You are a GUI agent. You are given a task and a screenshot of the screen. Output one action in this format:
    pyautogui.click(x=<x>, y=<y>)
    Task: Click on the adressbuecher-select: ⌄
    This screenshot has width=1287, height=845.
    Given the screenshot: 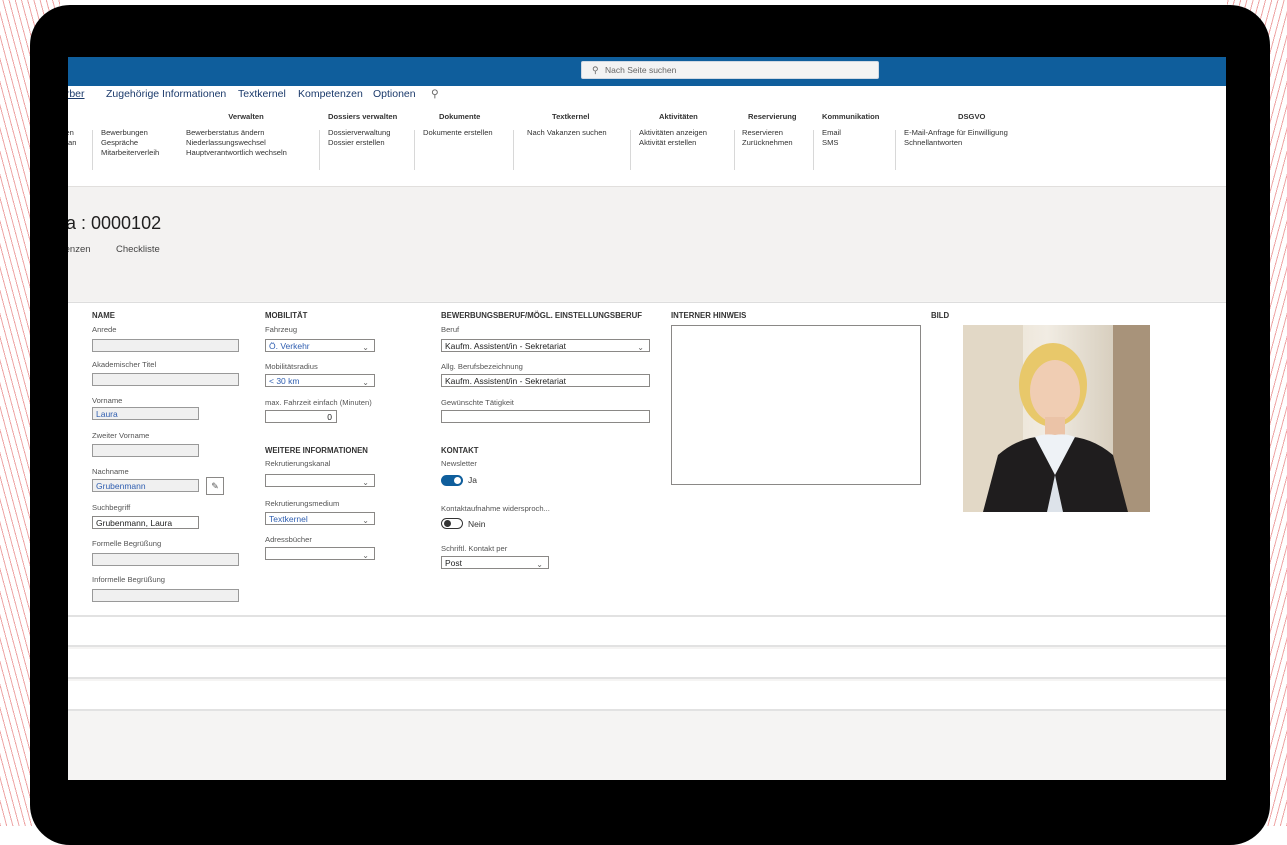 What is the action you would take?
    pyautogui.click(x=320, y=553)
    